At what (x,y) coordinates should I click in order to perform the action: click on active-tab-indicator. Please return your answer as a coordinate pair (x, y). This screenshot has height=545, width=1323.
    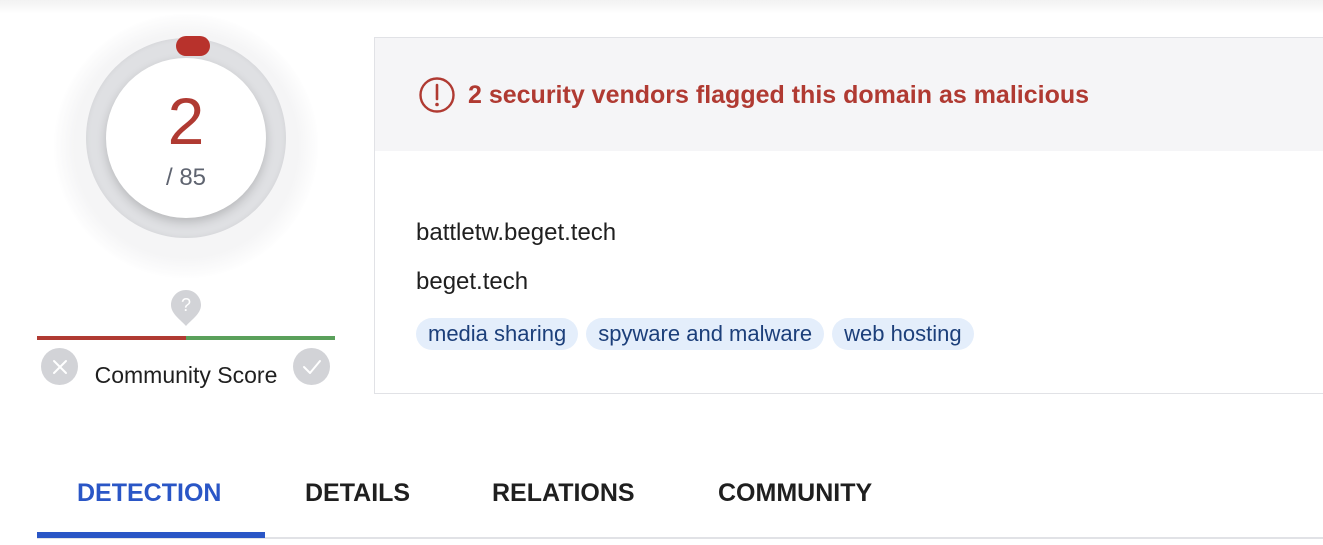
    Looking at the image, I should click on (151, 535).